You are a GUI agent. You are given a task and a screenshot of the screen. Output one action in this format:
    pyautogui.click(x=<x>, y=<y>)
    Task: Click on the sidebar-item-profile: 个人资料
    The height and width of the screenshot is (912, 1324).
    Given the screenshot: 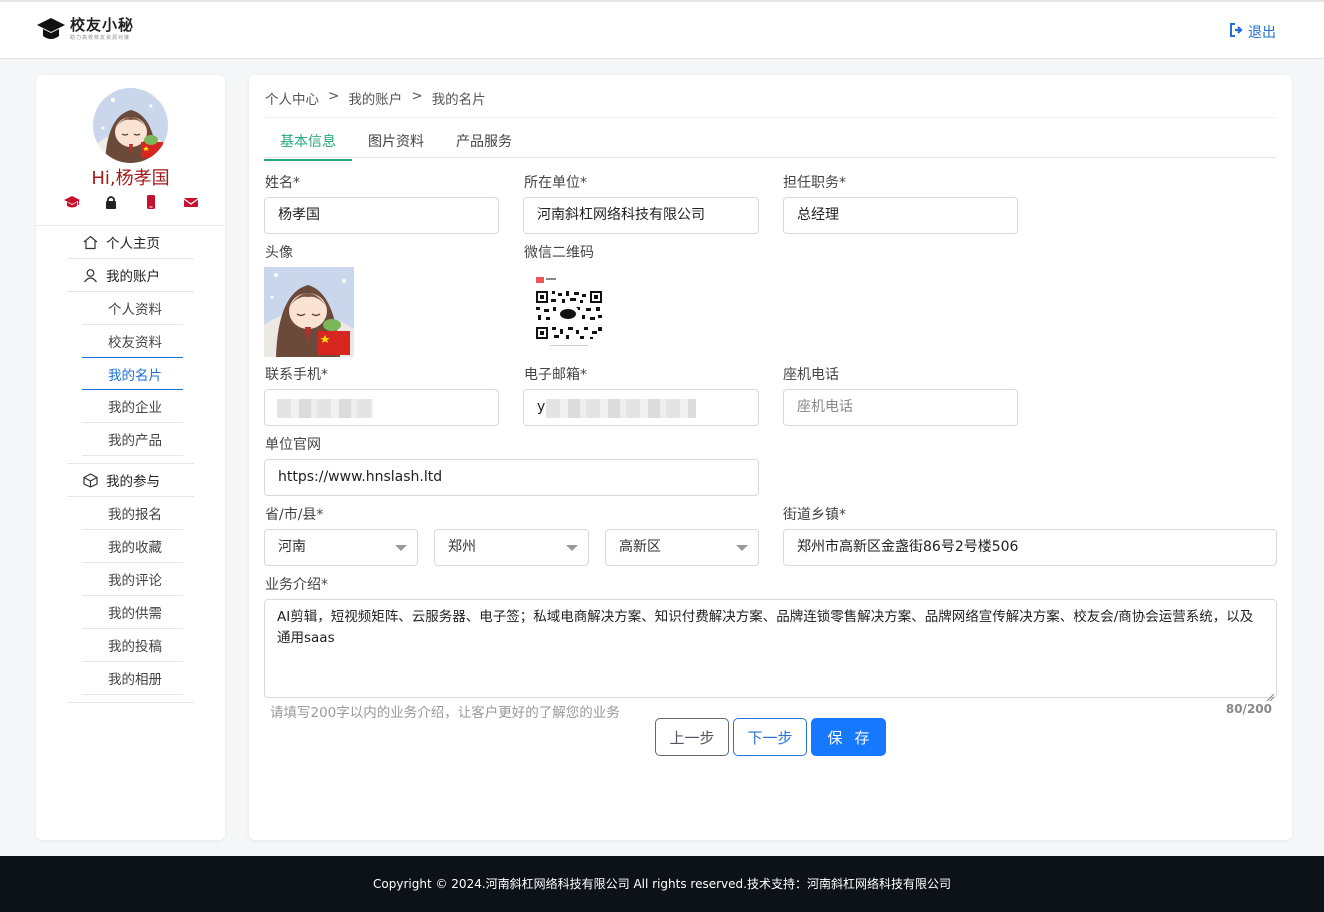 What is the action you would take?
    pyautogui.click(x=132, y=308)
    